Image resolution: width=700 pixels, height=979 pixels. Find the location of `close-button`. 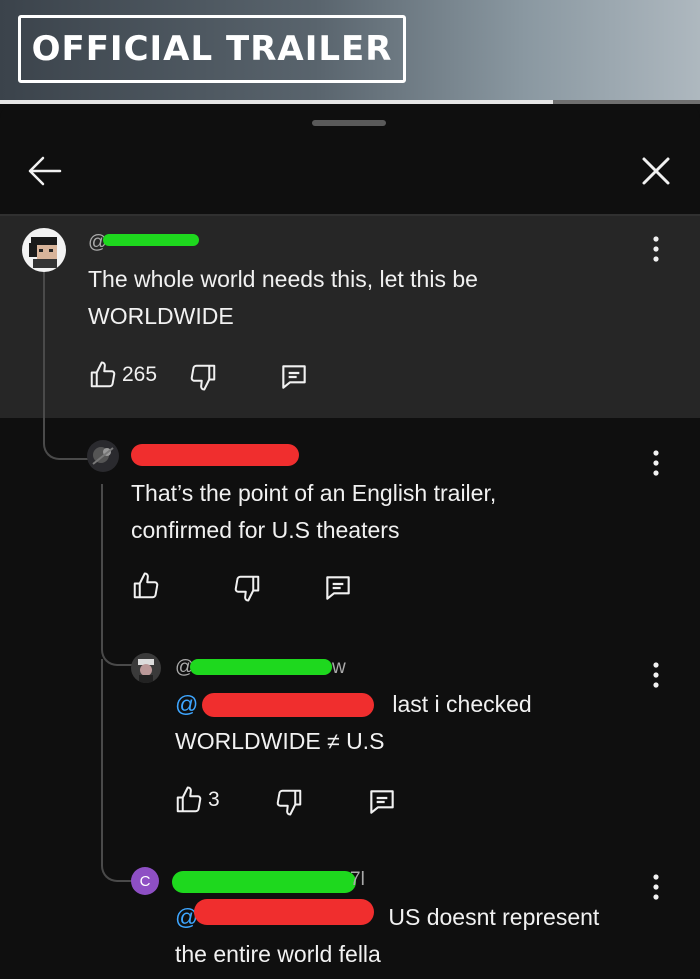

close-button is located at coordinates (656, 171).